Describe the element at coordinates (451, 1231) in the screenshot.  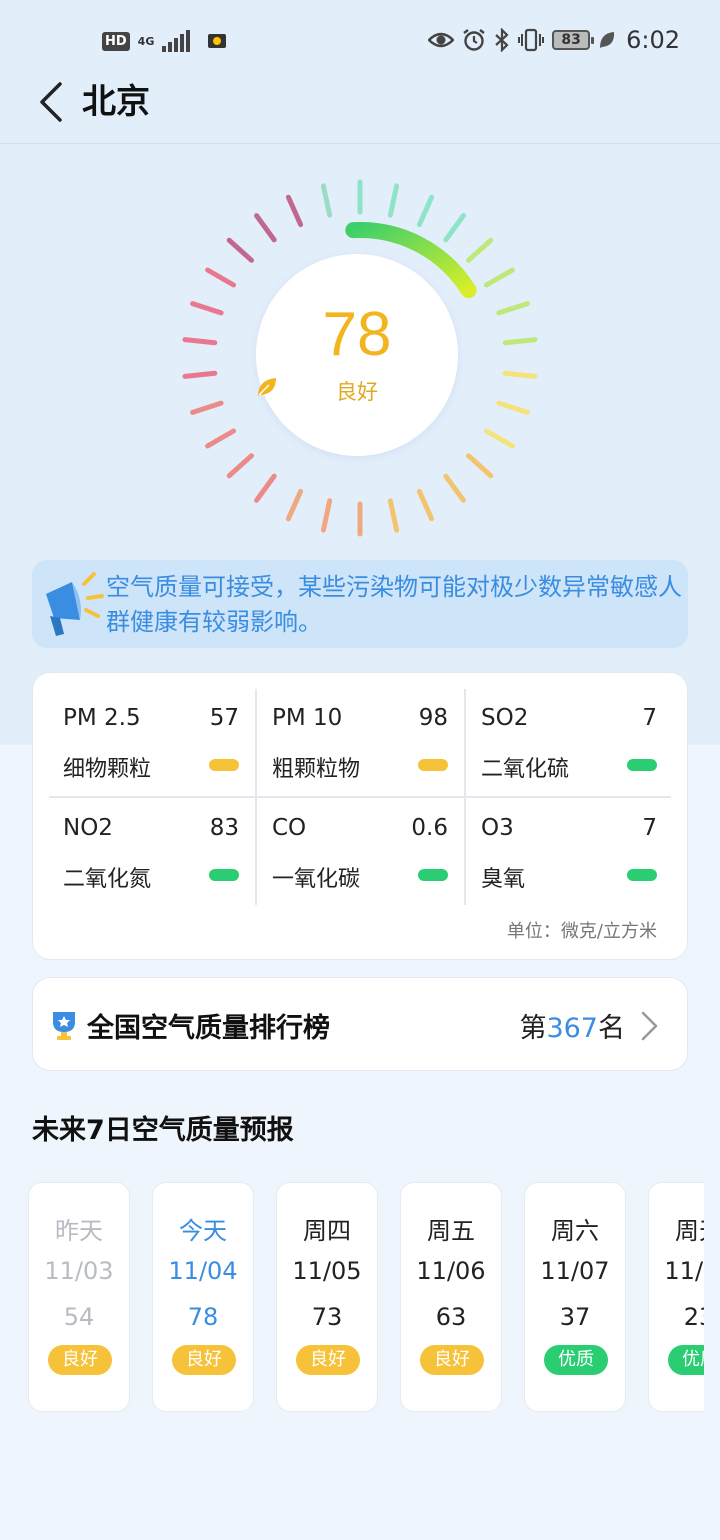
I see `forecast-day-label: 周五` at that location.